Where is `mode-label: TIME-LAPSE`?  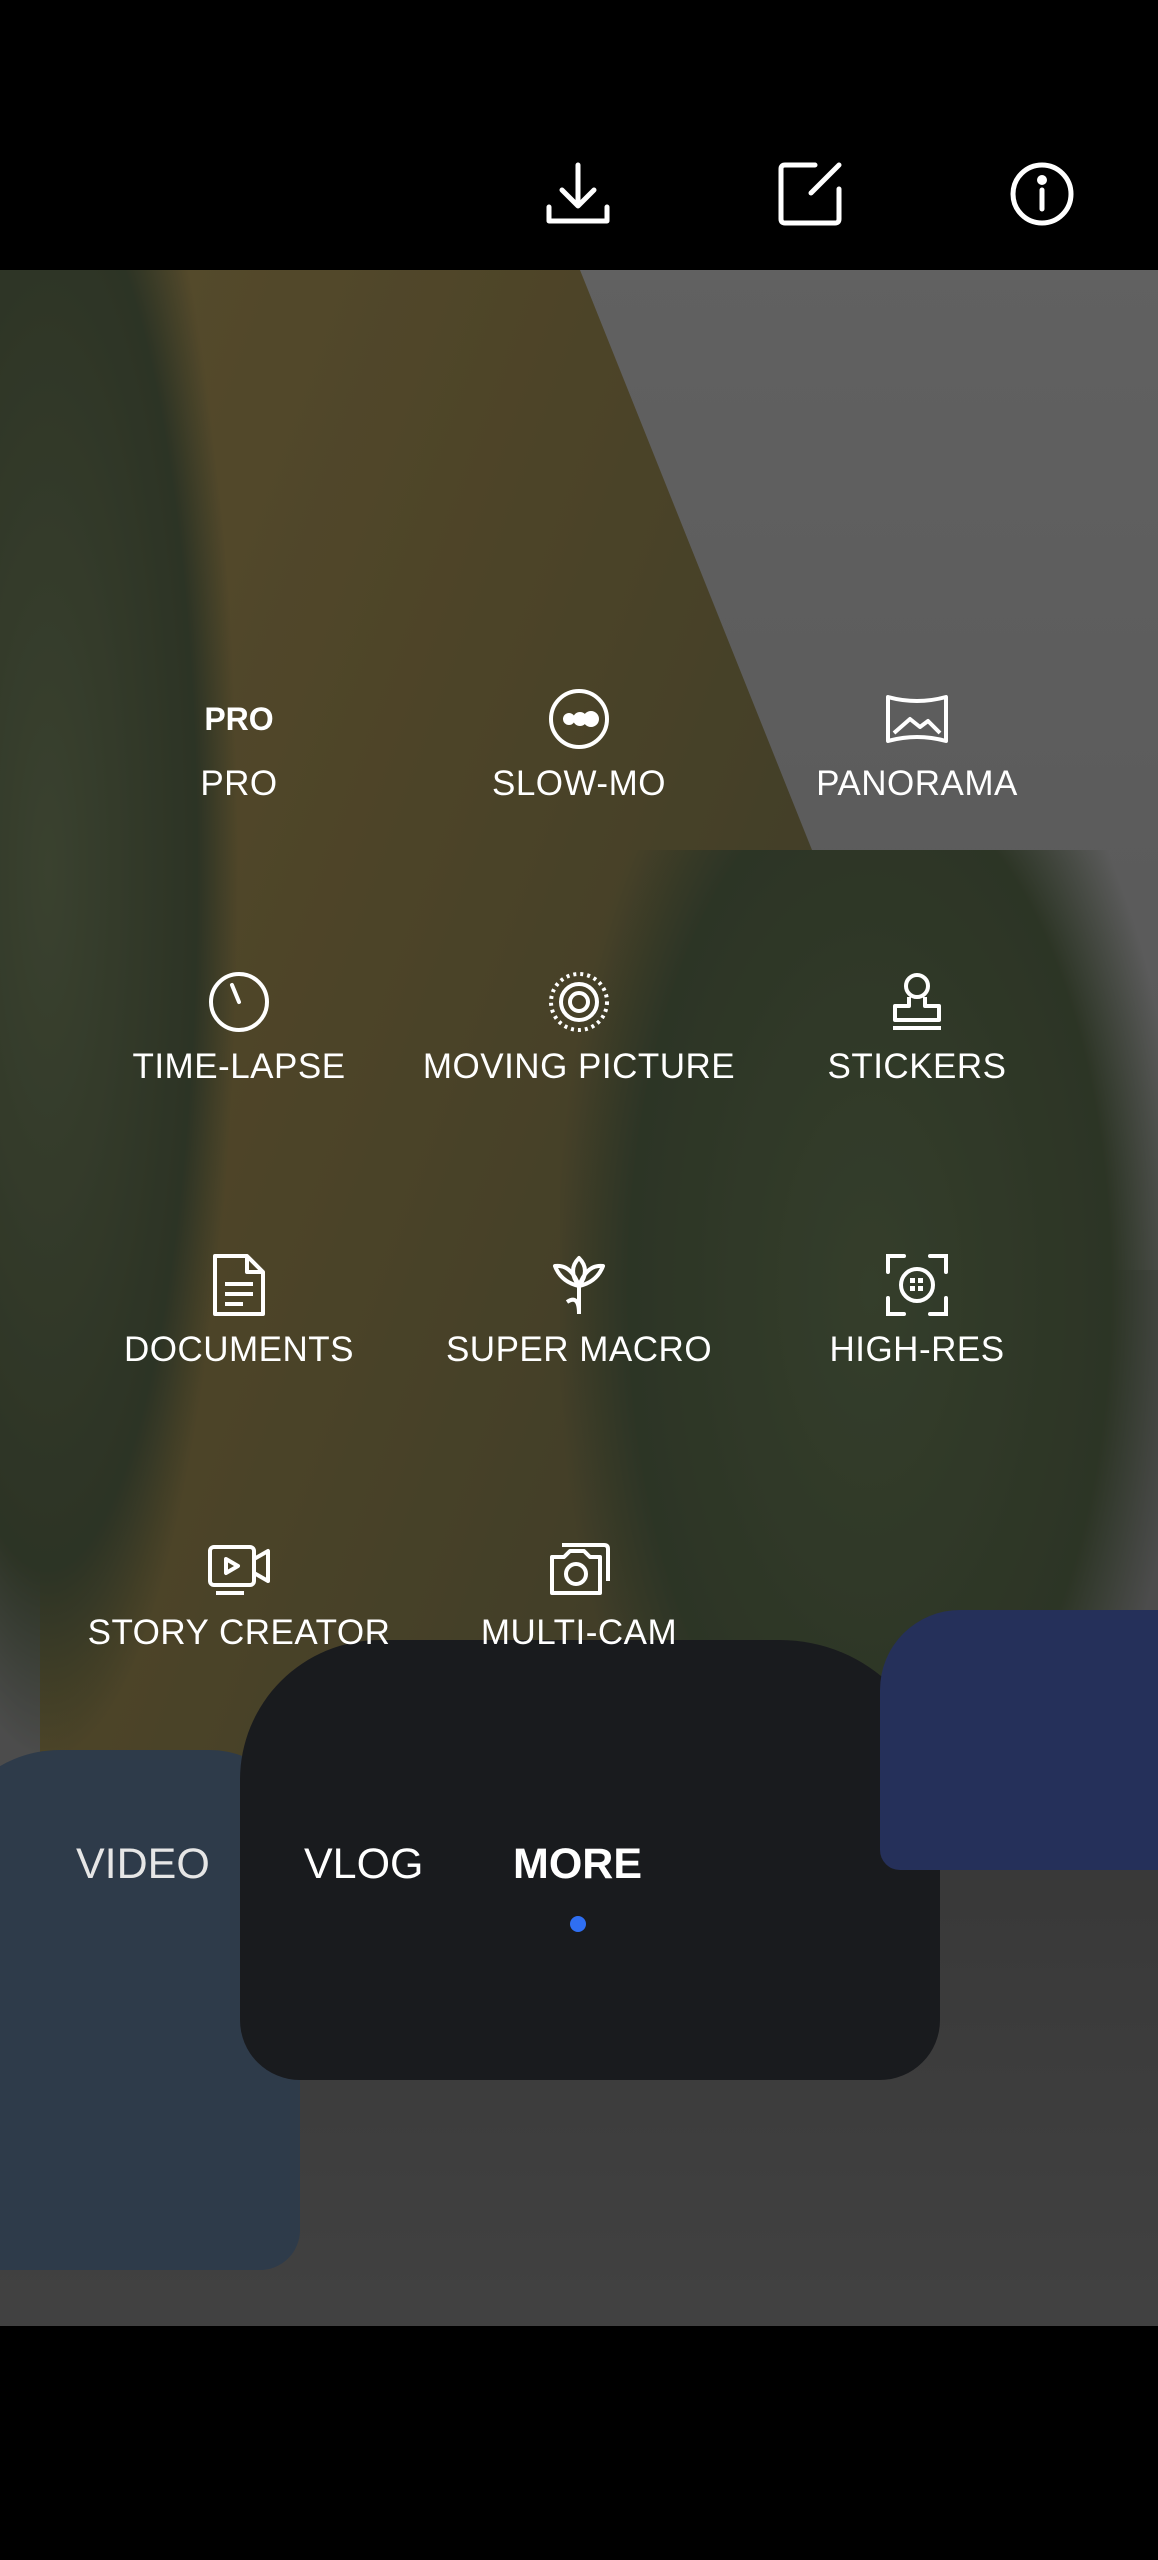
mode-label: TIME-LAPSE is located at coordinates (239, 1066).